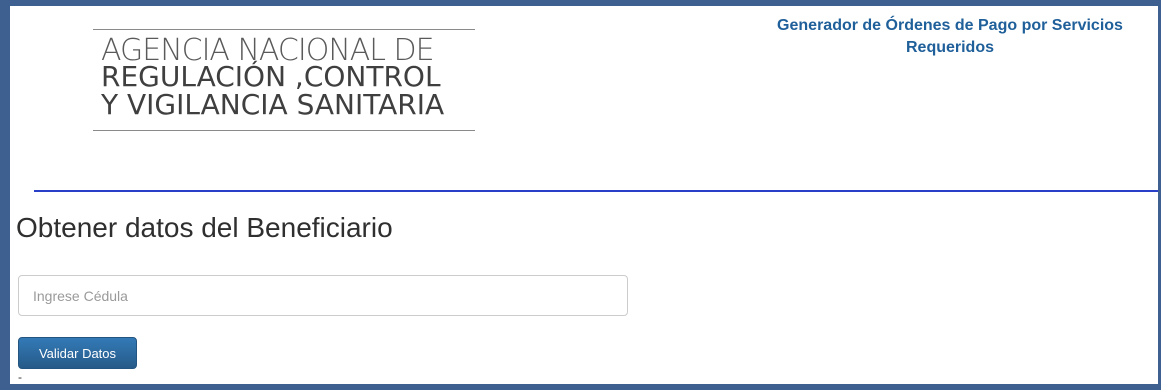 This screenshot has height=390, width=1161. What do you see at coordinates (596, 191) in the screenshot?
I see `header-divider` at bounding box center [596, 191].